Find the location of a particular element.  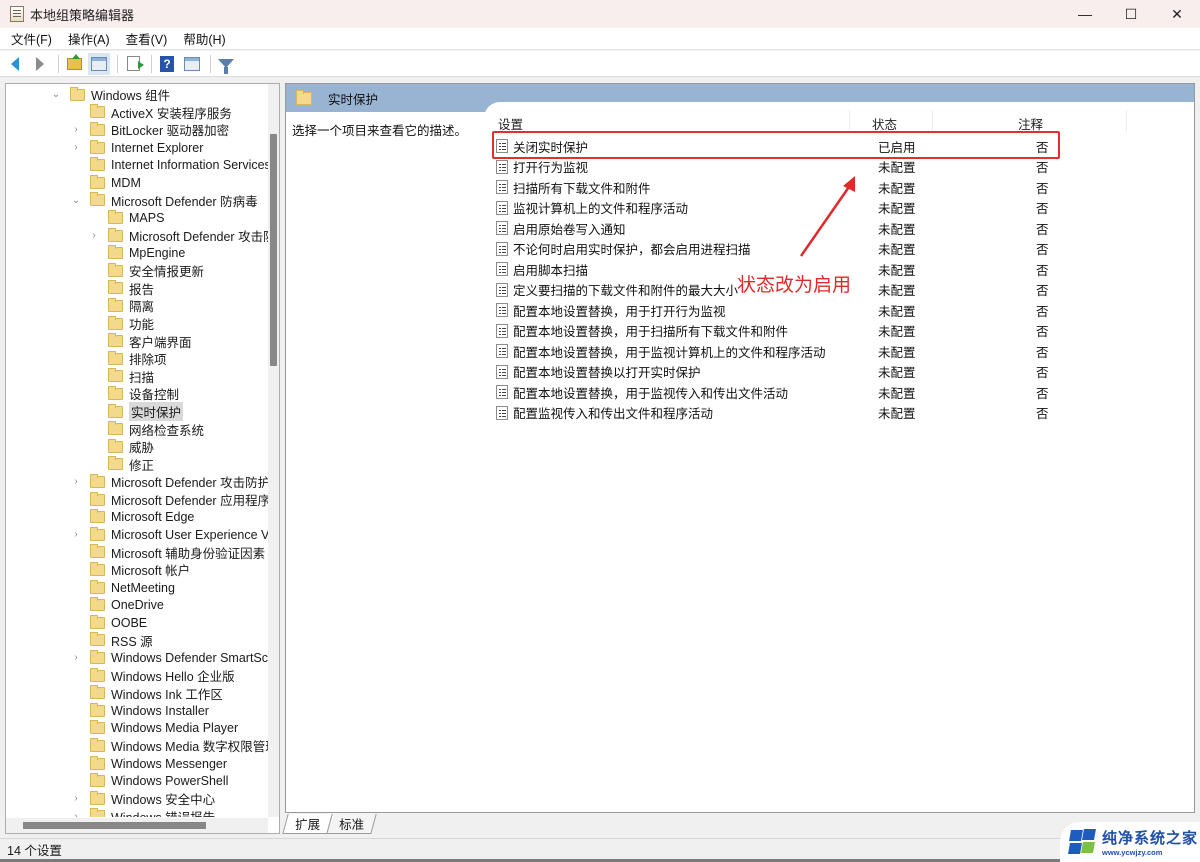

tree-item: Microsoft 辅助身份验证因素 is located at coordinates (167, 553).